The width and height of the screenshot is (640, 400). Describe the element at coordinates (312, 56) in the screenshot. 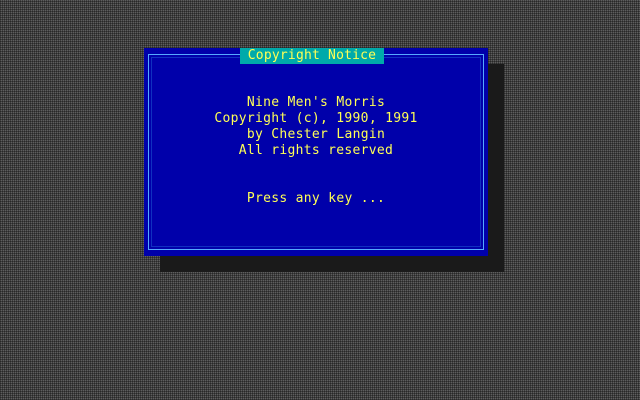

I see `dialog-title: Copyright Notice` at that location.